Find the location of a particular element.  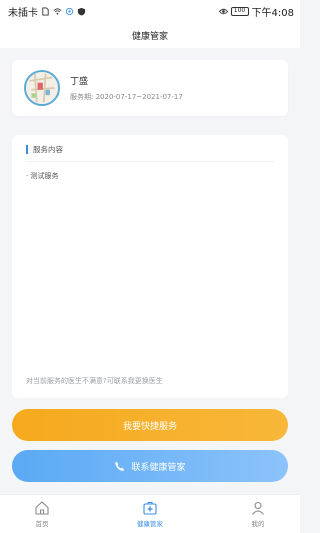

eye-icon is located at coordinates (223, 11).